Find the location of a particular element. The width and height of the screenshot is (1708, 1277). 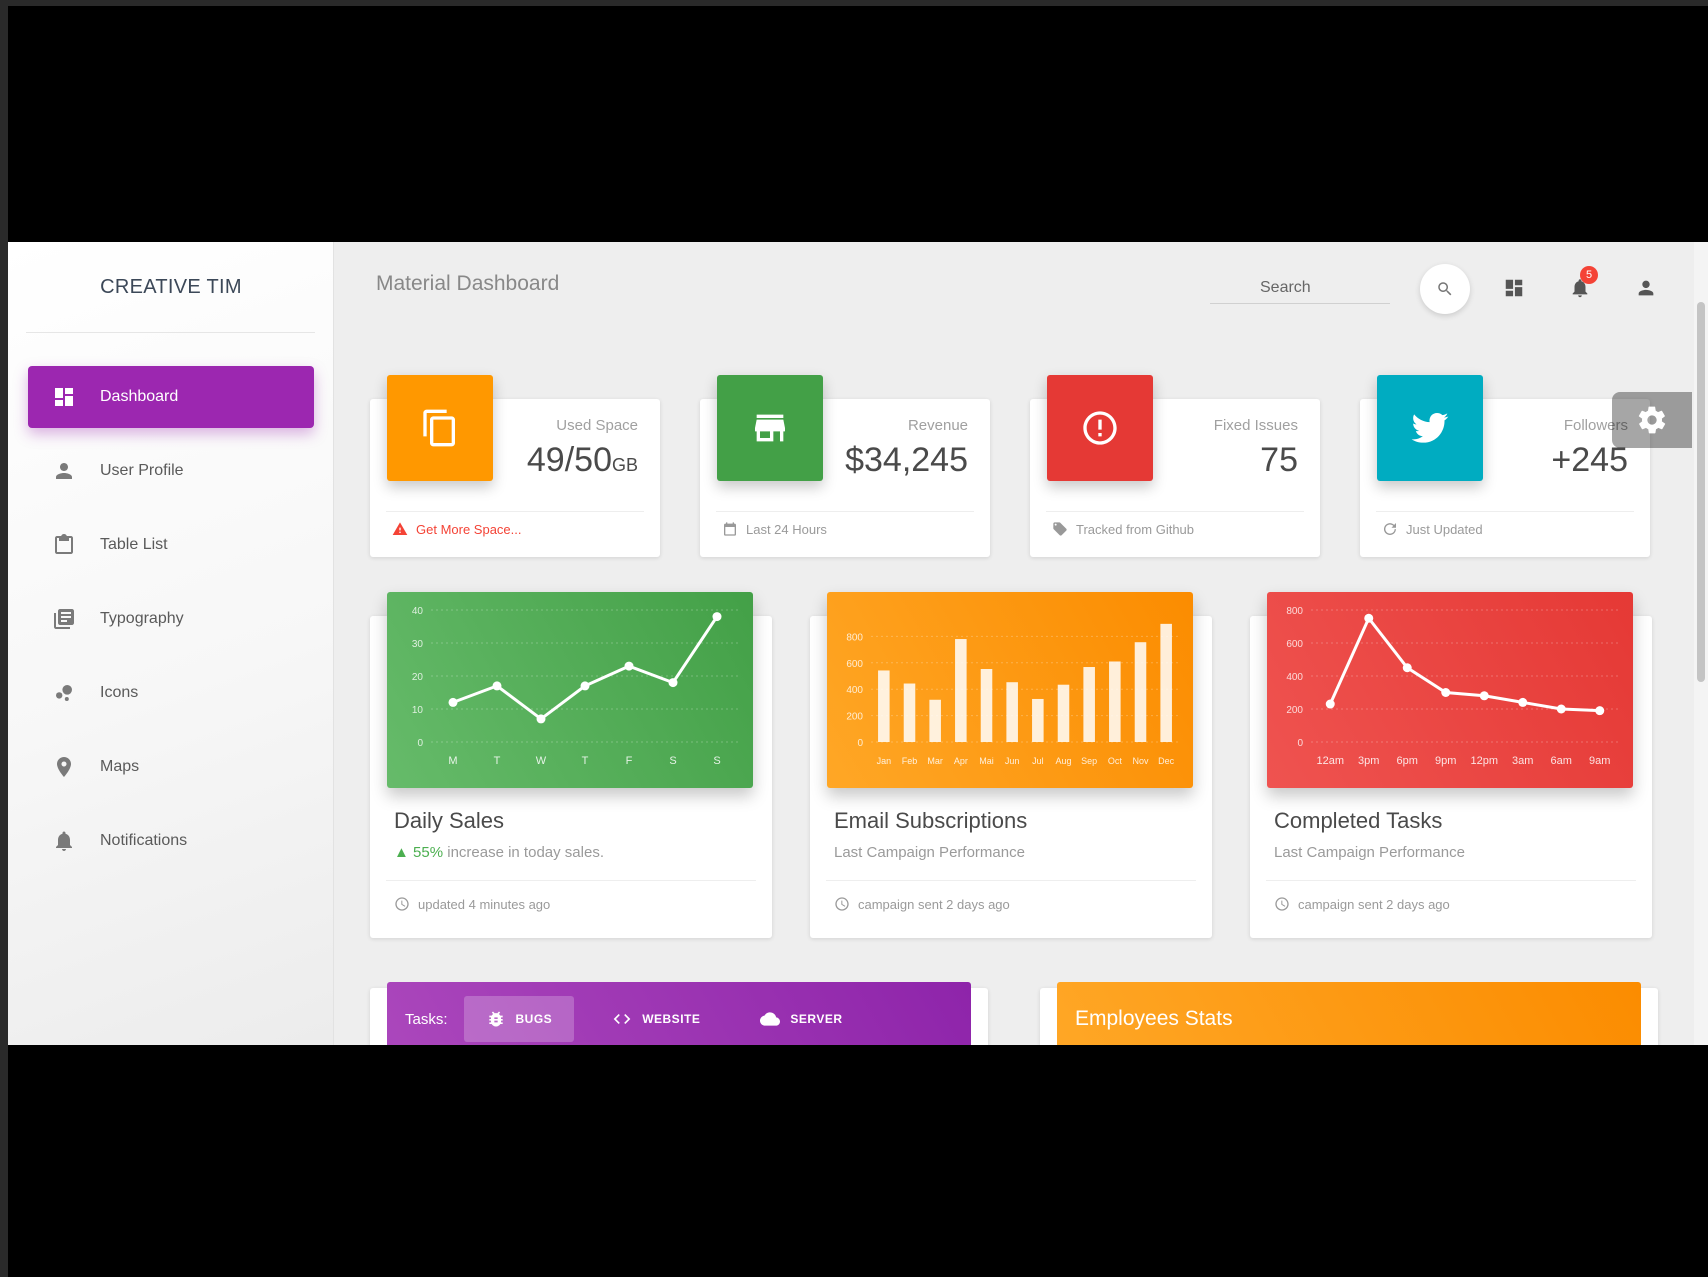

scrollbar is located at coordinates (1701, 643).